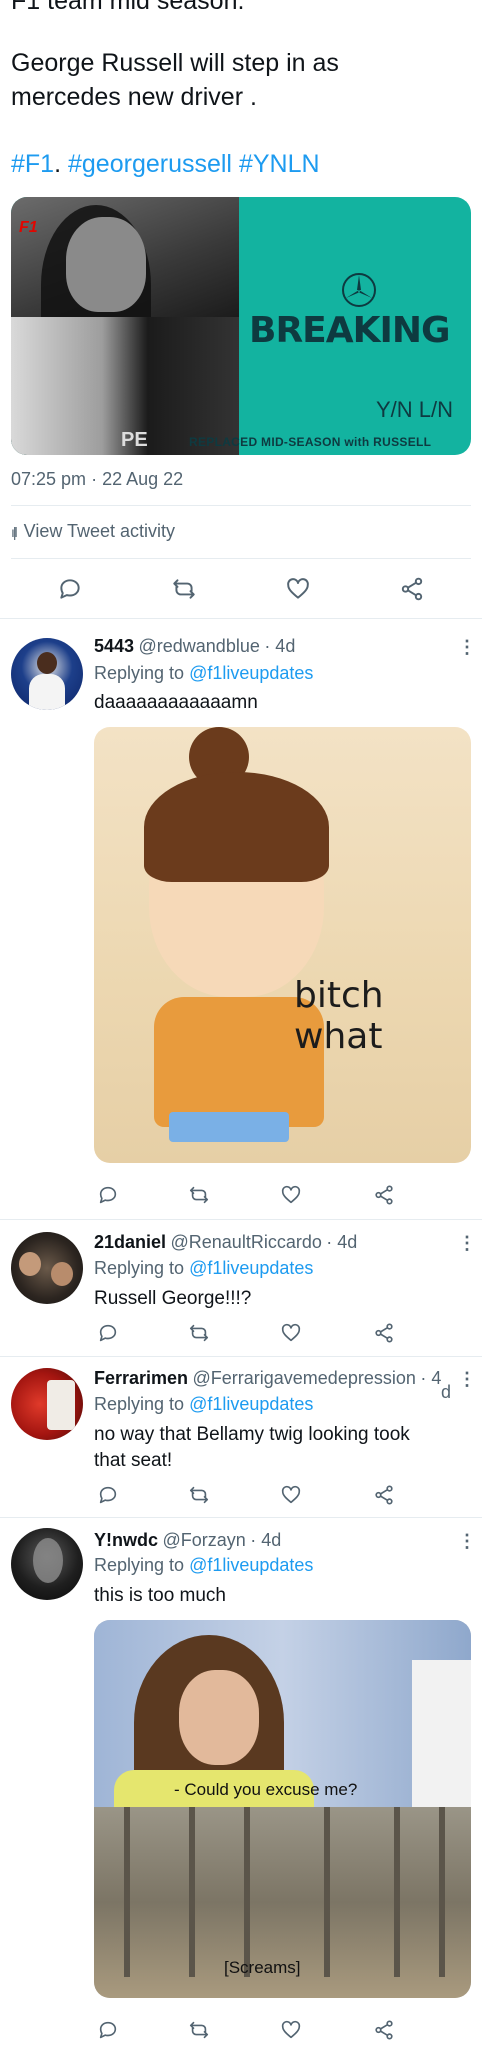 The width and height of the screenshot is (482, 2048). I want to click on user-handle: @Forzayn, so click(203, 1540).